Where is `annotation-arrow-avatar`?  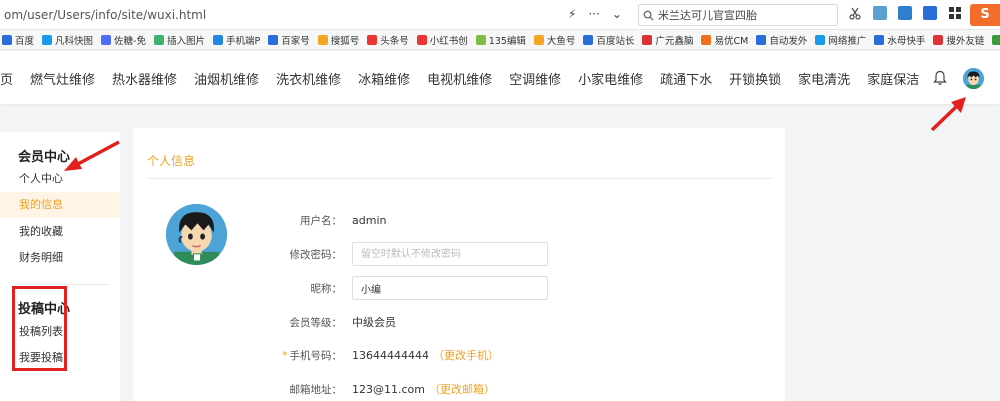
annotation-arrow-avatar is located at coordinates (948, 114).